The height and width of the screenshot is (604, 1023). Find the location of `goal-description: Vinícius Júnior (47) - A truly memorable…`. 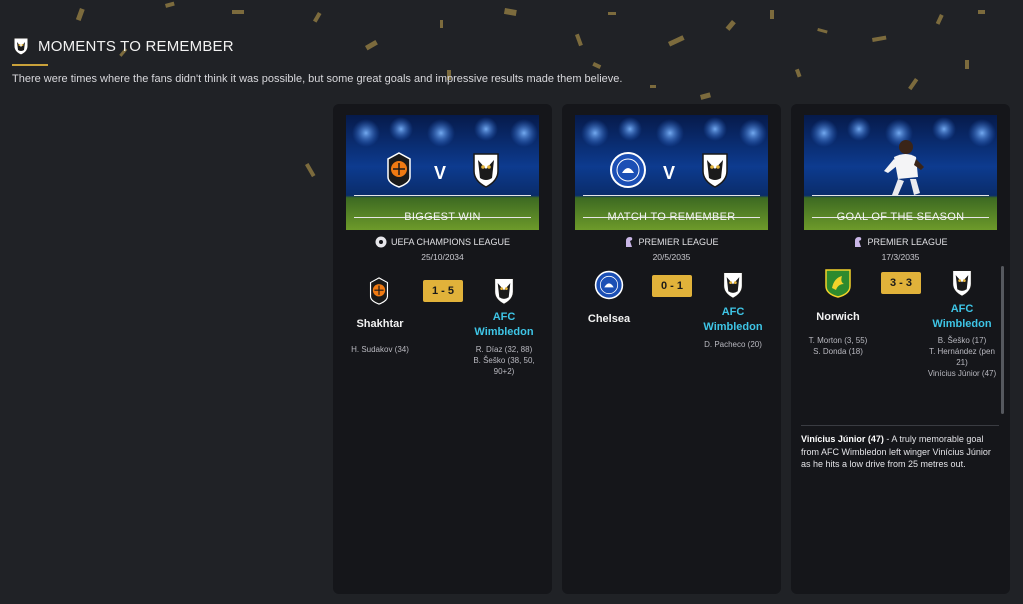

goal-description: Vinícius Júnior (47) - A truly memorable… is located at coordinates (900, 452).